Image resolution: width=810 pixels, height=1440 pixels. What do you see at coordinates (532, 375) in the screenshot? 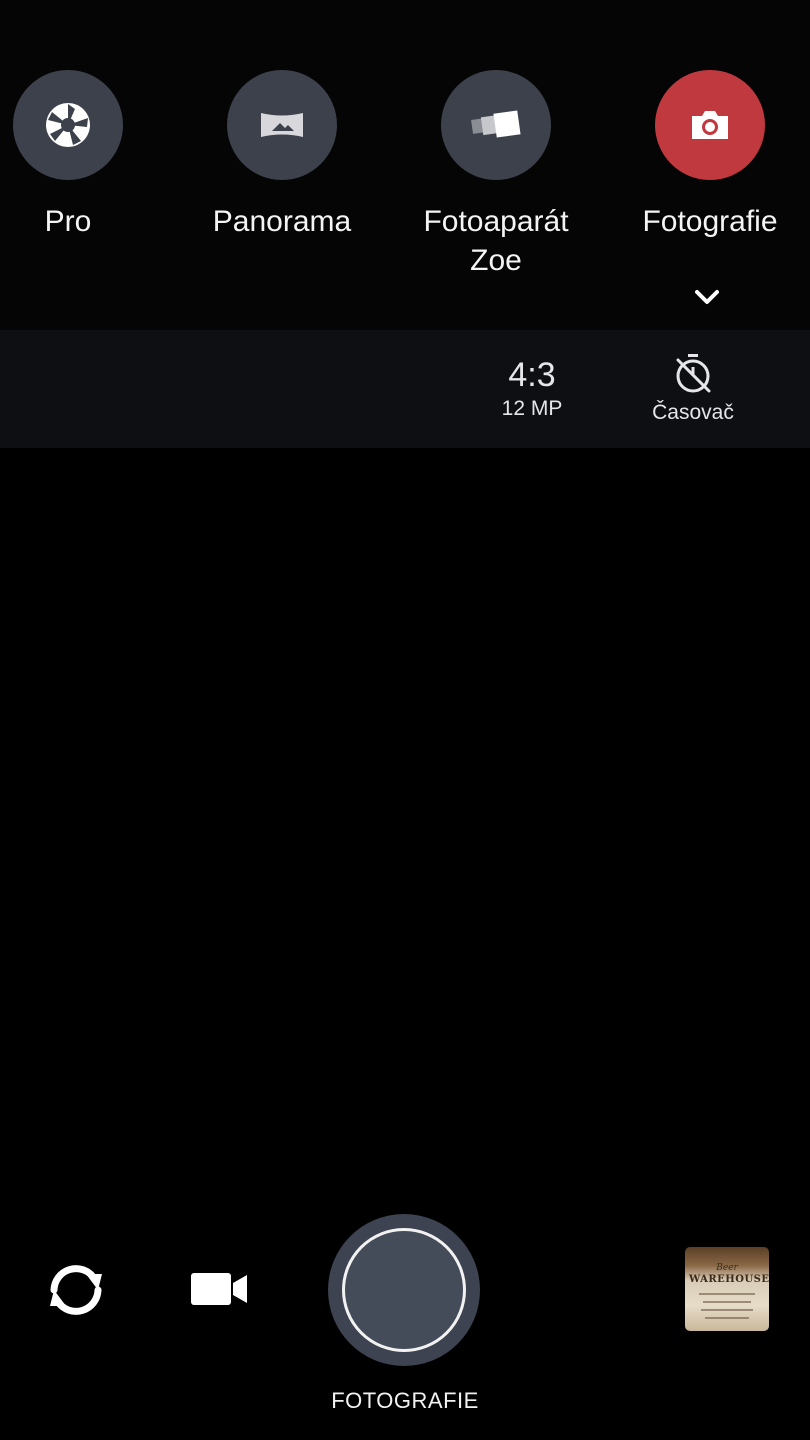
I see `aspect-ratio-value: 4:3` at bounding box center [532, 375].